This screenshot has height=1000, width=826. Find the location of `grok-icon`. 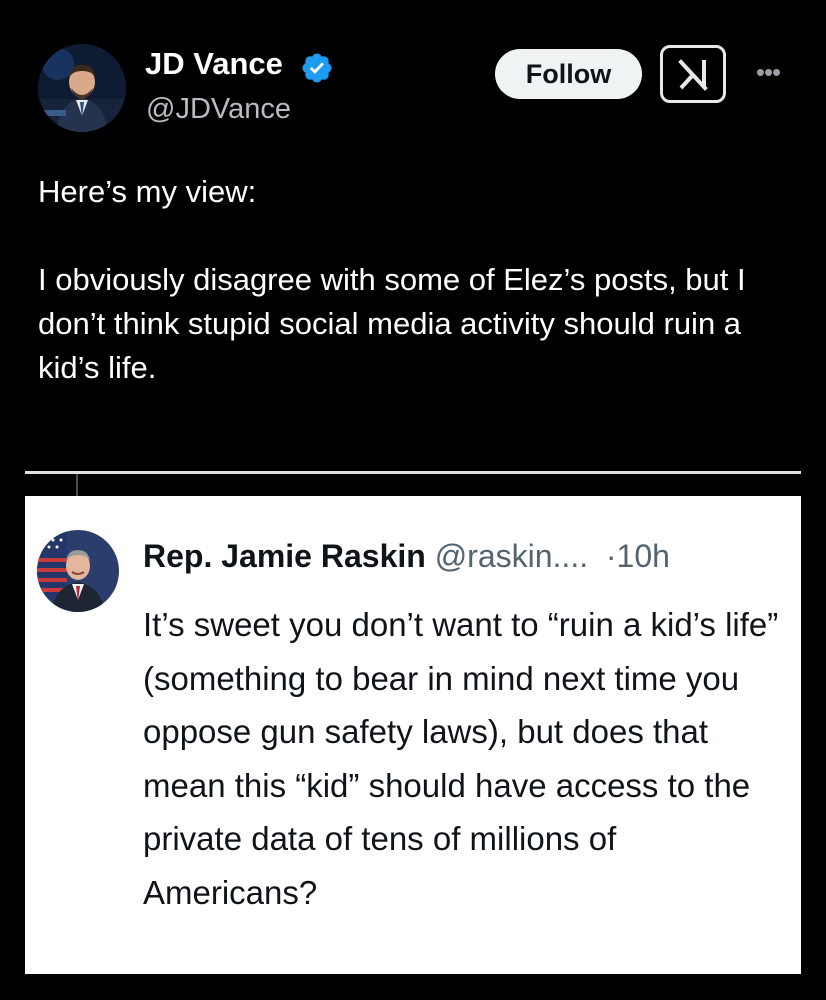

grok-icon is located at coordinates (693, 74).